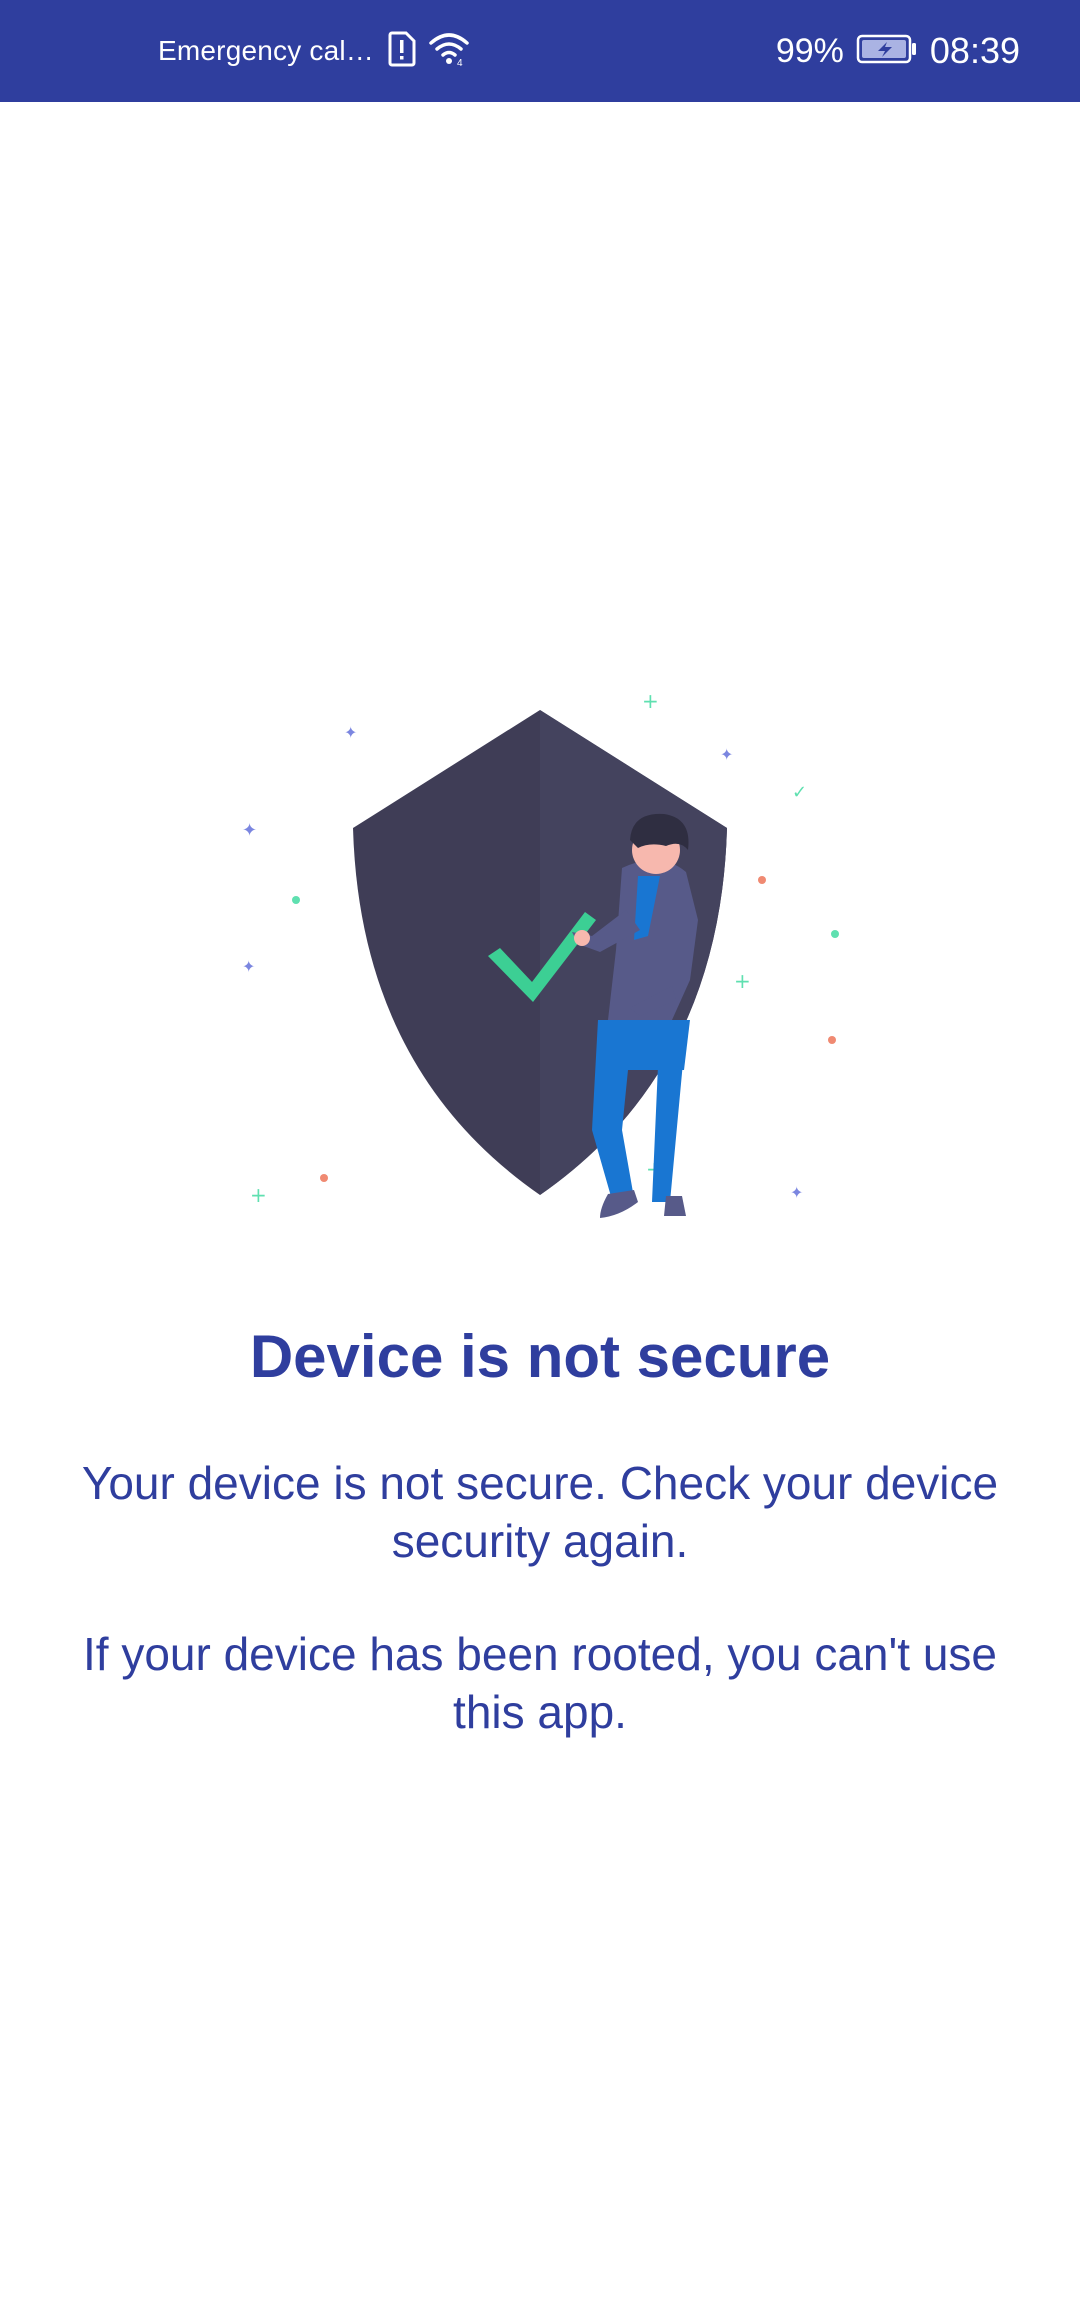 The height and width of the screenshot is (2310, 1080). I want to click on battery-percent: 99%, so click(809, 50).